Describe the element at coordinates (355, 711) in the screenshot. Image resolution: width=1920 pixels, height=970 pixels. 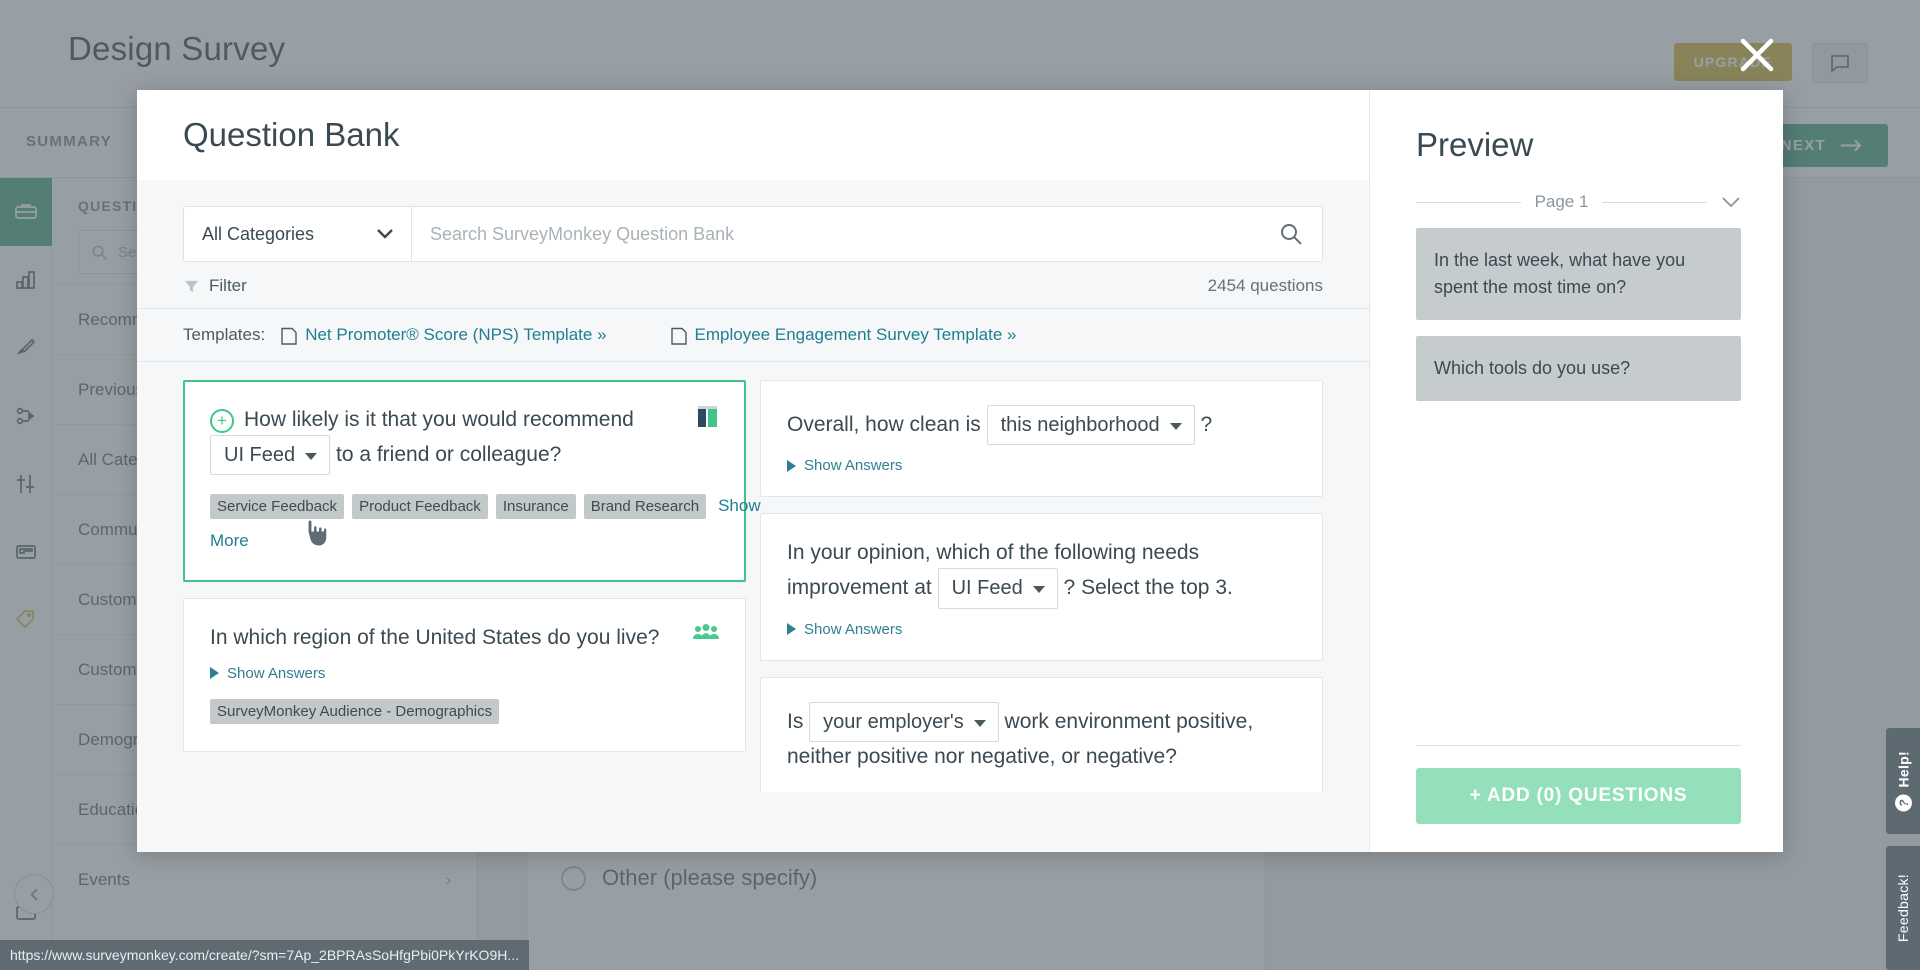
I see `question-tag: SurveyMonkey Audience - Demographics` at that location.